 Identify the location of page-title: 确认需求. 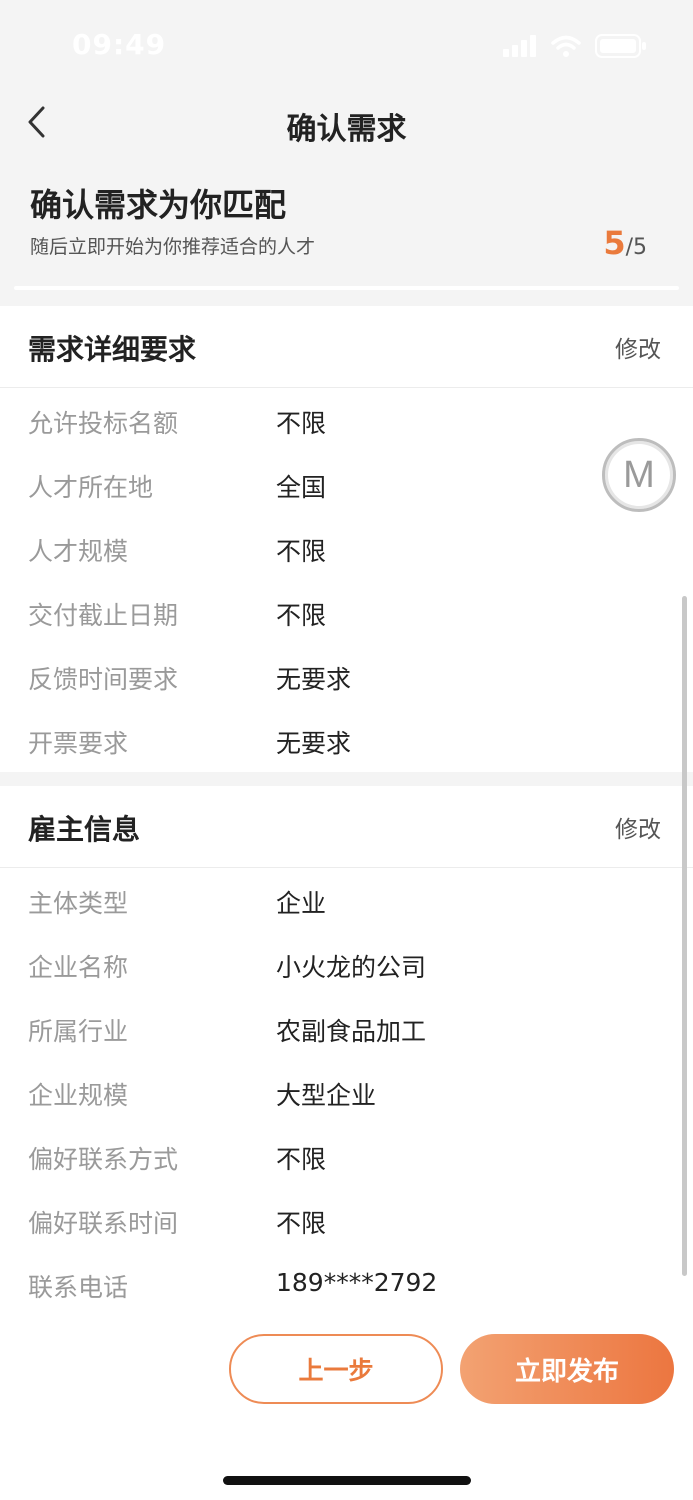
(346, 129).